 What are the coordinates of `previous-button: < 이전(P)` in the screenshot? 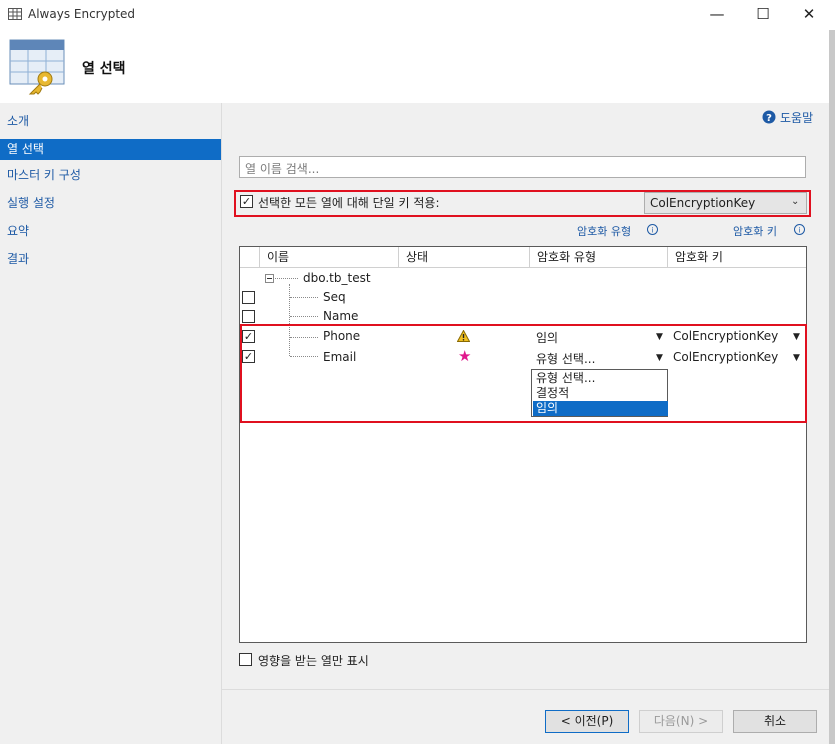 It's located at (587, 721).